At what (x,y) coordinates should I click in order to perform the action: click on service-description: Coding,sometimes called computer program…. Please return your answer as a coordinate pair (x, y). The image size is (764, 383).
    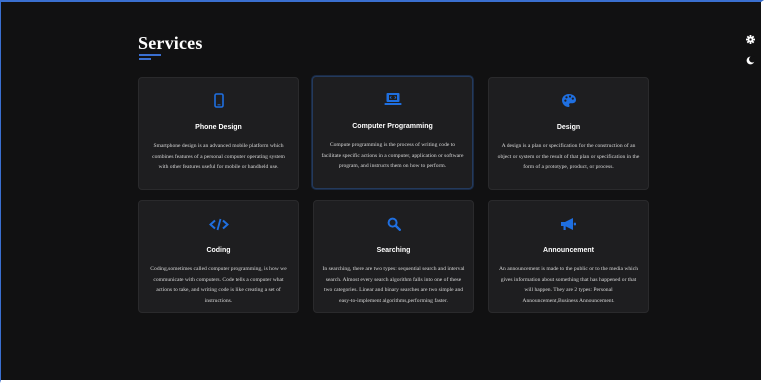
    Looking at the image, I should click on (218, 285).